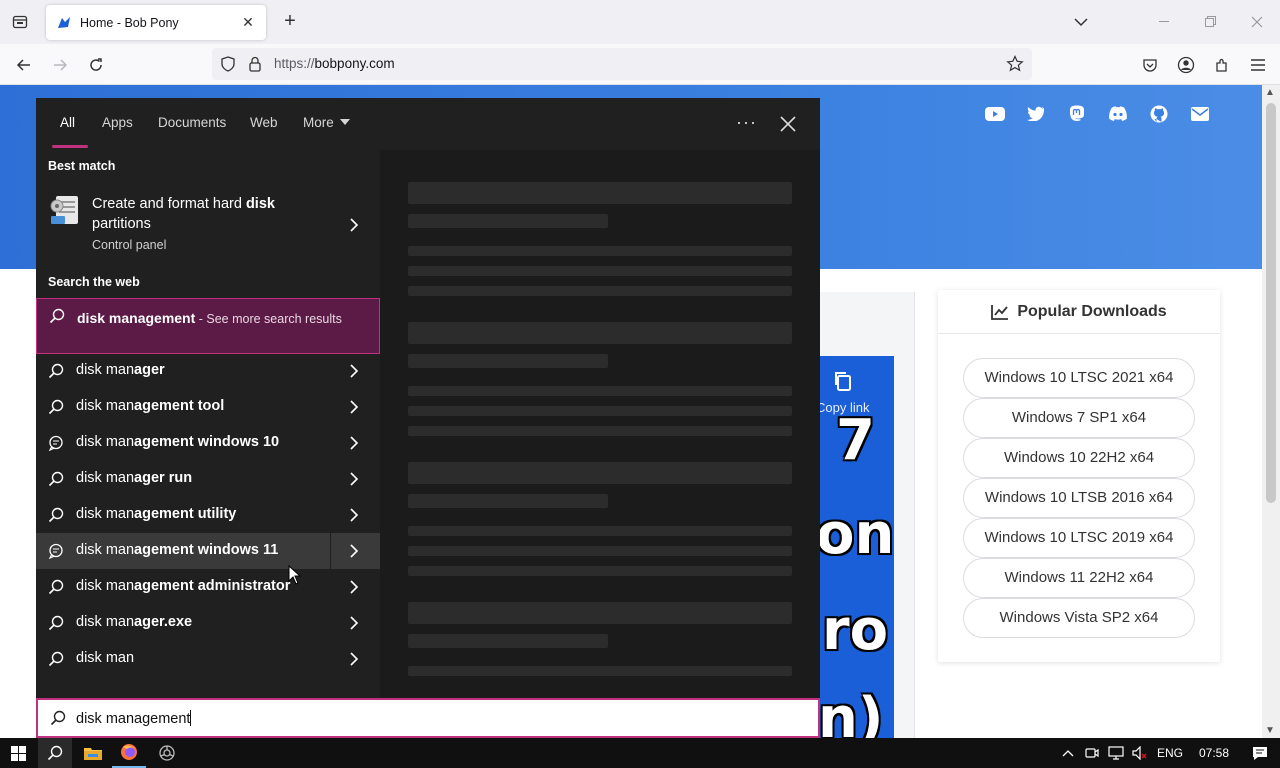 The width and height of the screenshot is (1280, 768). What do you see at coordinates (1068, 753) in the screenshot?
I see `show-hidden-icons-chevron-icon` at bounding box center [1068, 753].